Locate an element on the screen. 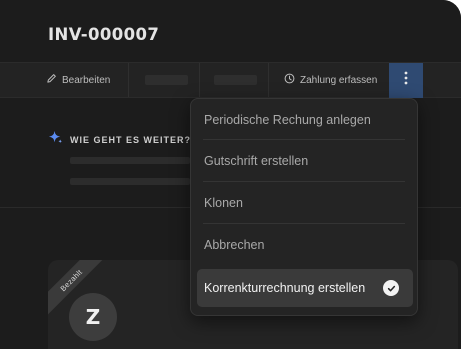  next-steps-label: WIE GEHT ES WEITER? is located at coordinates (131, 140).